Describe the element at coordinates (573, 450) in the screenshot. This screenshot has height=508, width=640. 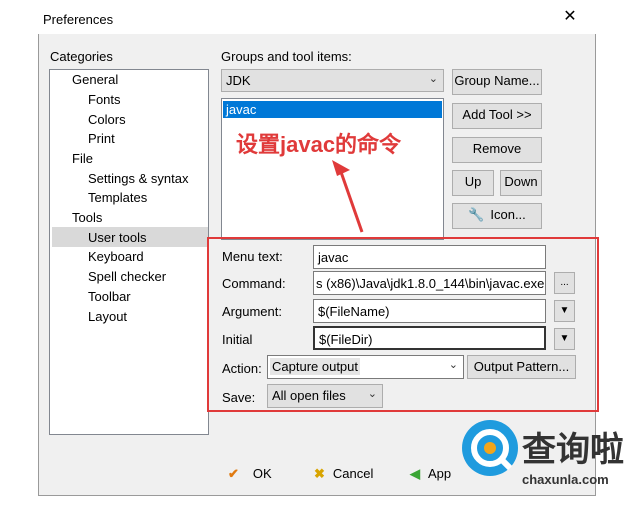
I see `watermark-name: 查询啦` at that location.